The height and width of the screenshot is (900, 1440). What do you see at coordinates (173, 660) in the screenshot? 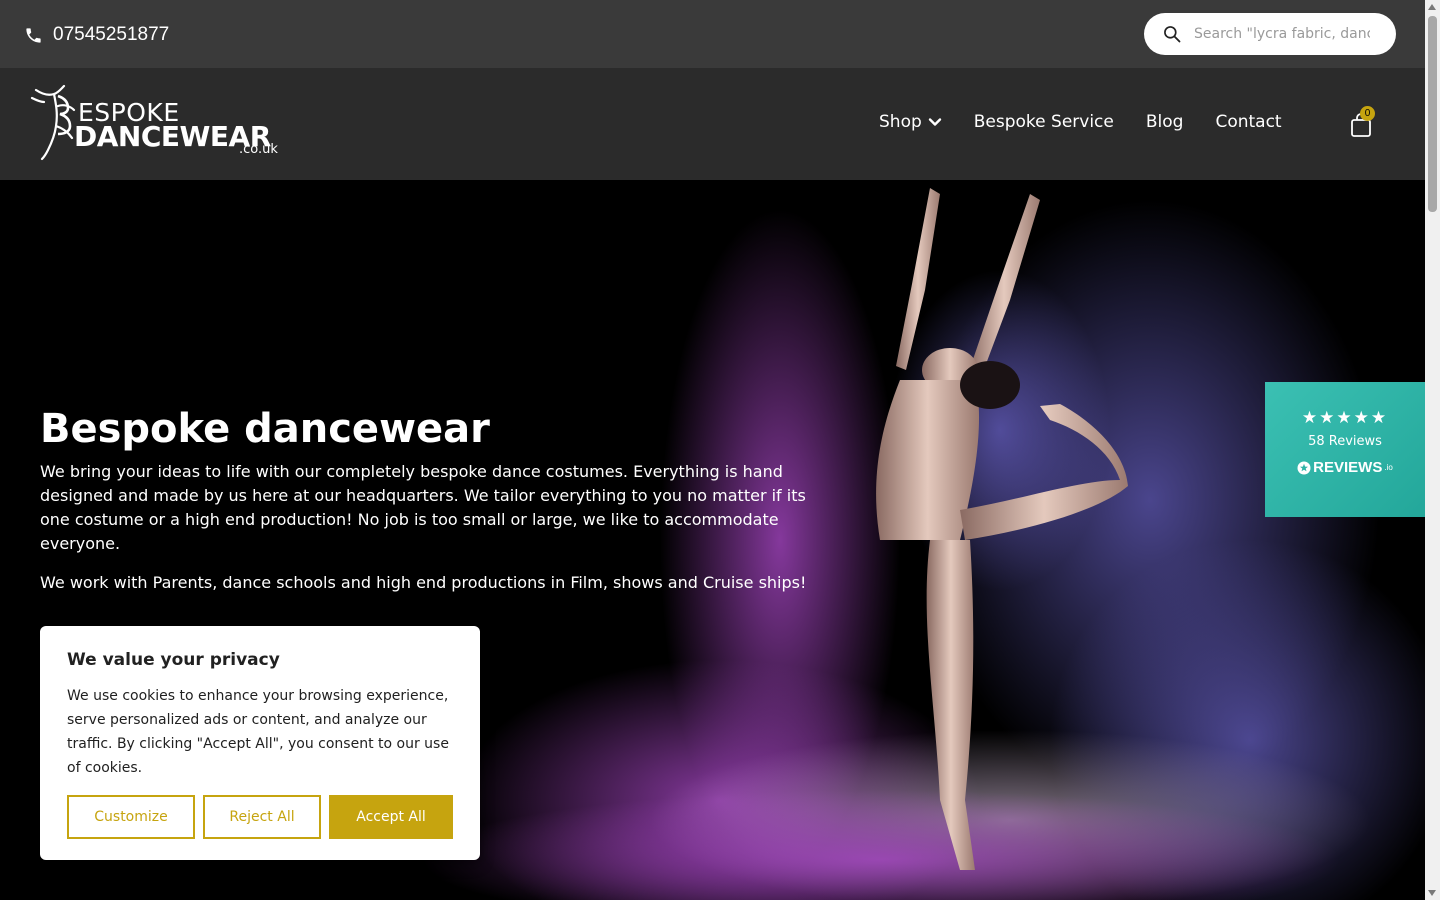
I see `cookie-title: We value your privacy` at bounding box center [173, 660].